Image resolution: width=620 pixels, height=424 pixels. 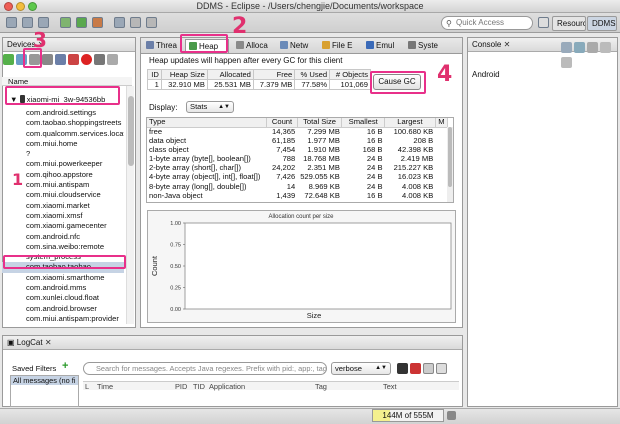 I want to click on stop-process-icon, so click(x=86, y=59).